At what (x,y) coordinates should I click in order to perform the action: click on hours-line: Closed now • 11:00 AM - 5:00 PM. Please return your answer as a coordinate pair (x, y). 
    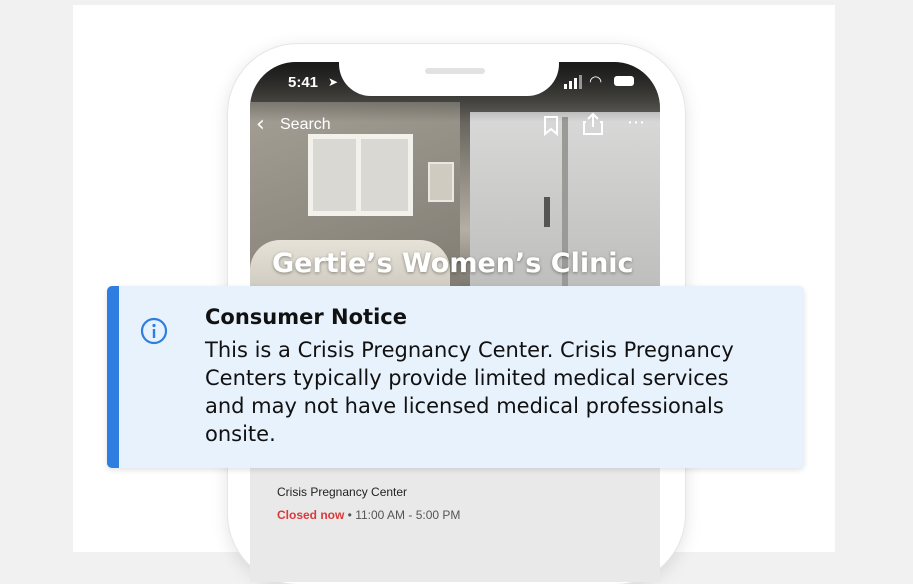
    Looking at the image, I should click on (368, 515).